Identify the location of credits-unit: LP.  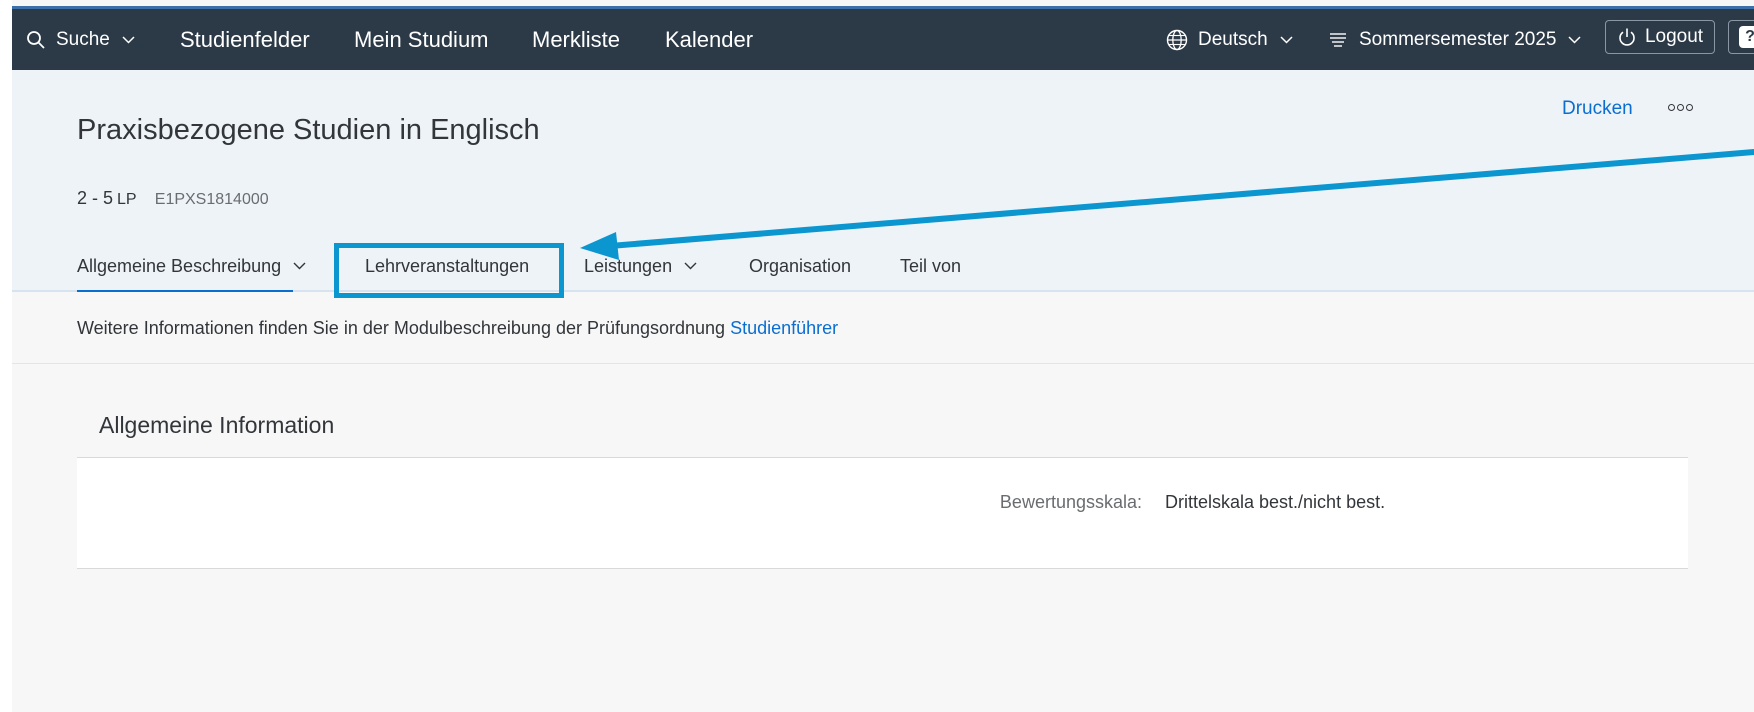
(127, 199).